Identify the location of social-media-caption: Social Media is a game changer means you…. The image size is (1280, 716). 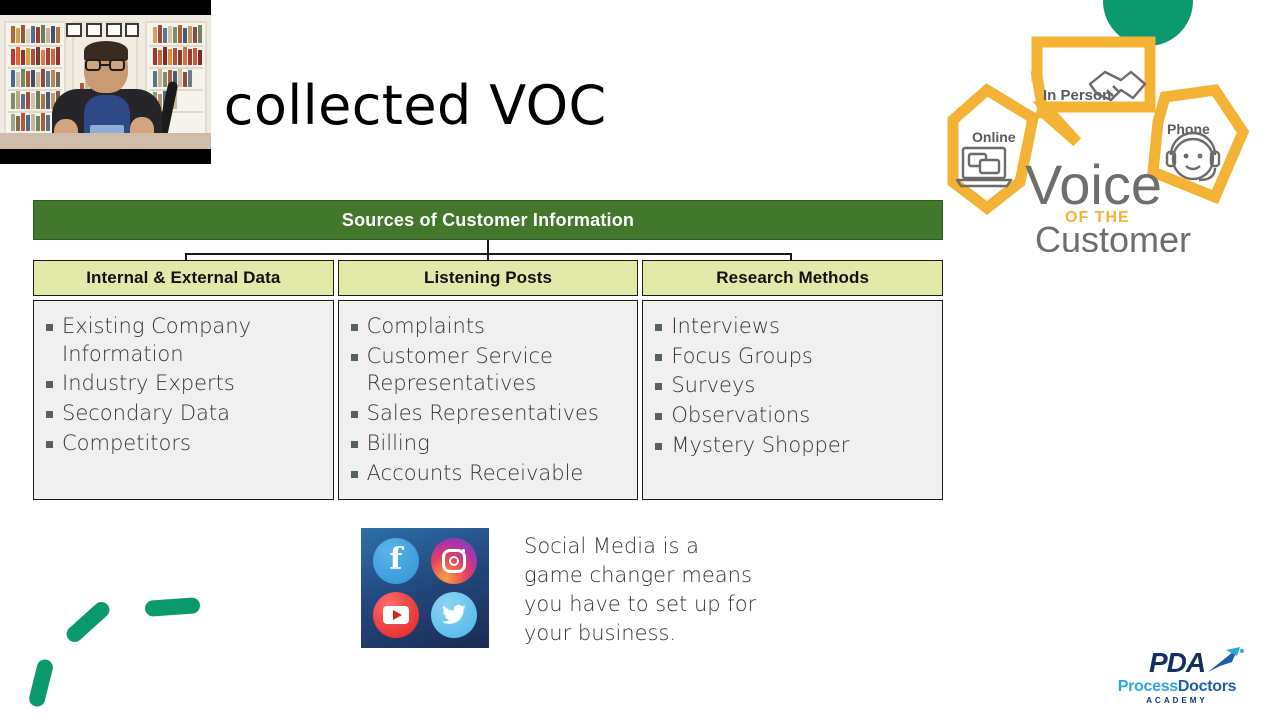
(640, 589).